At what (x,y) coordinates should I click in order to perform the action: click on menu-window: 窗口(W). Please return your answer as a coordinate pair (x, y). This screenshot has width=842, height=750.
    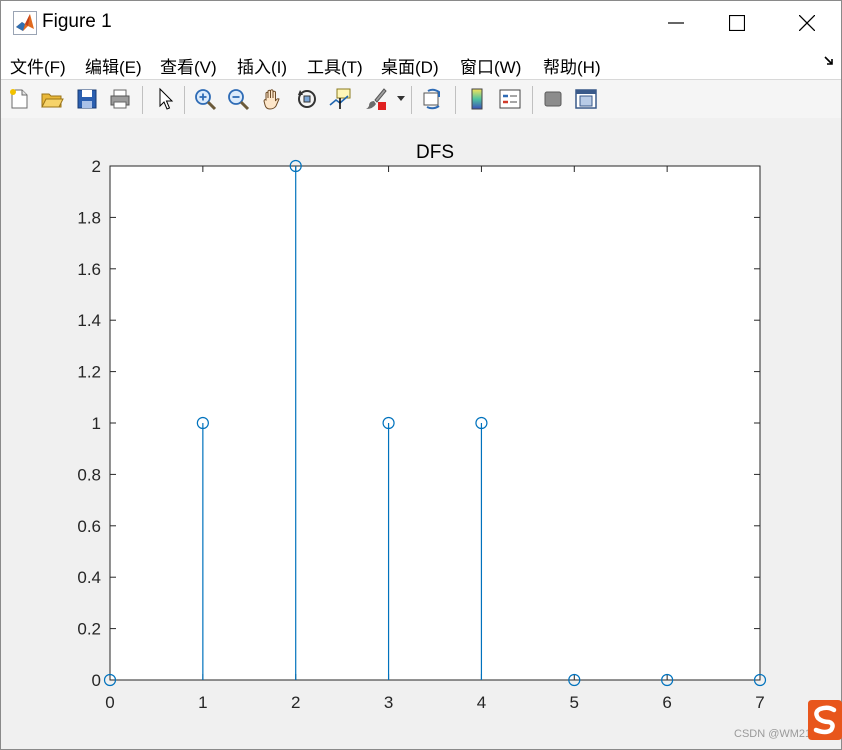
    Looking at the image, I should click on (490, 65).